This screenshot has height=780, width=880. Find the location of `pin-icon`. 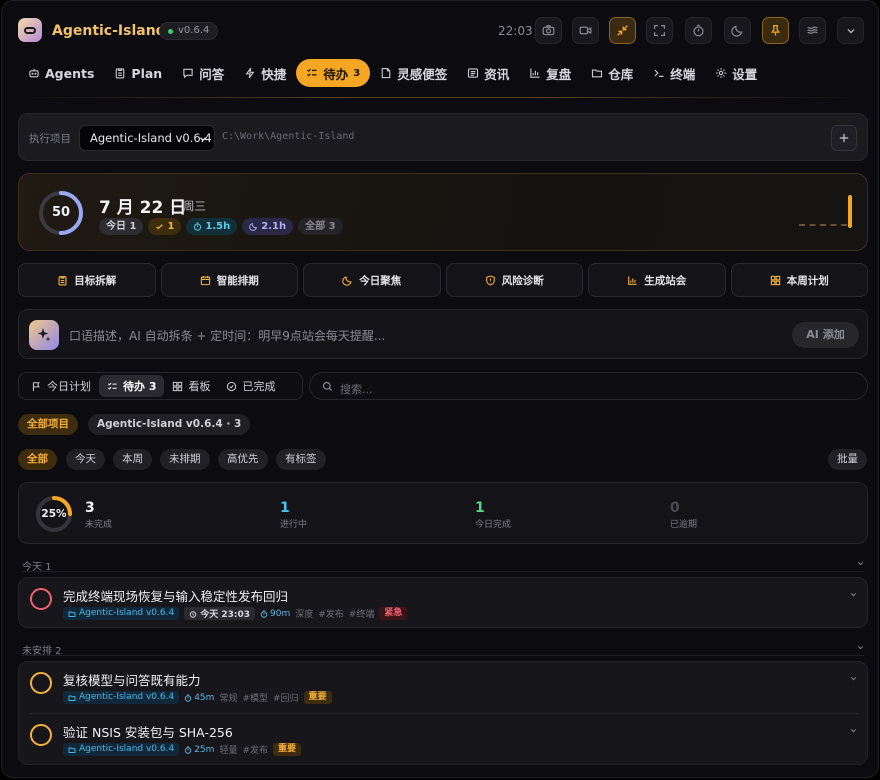

pin-icon is located at coordinates (775, 30).